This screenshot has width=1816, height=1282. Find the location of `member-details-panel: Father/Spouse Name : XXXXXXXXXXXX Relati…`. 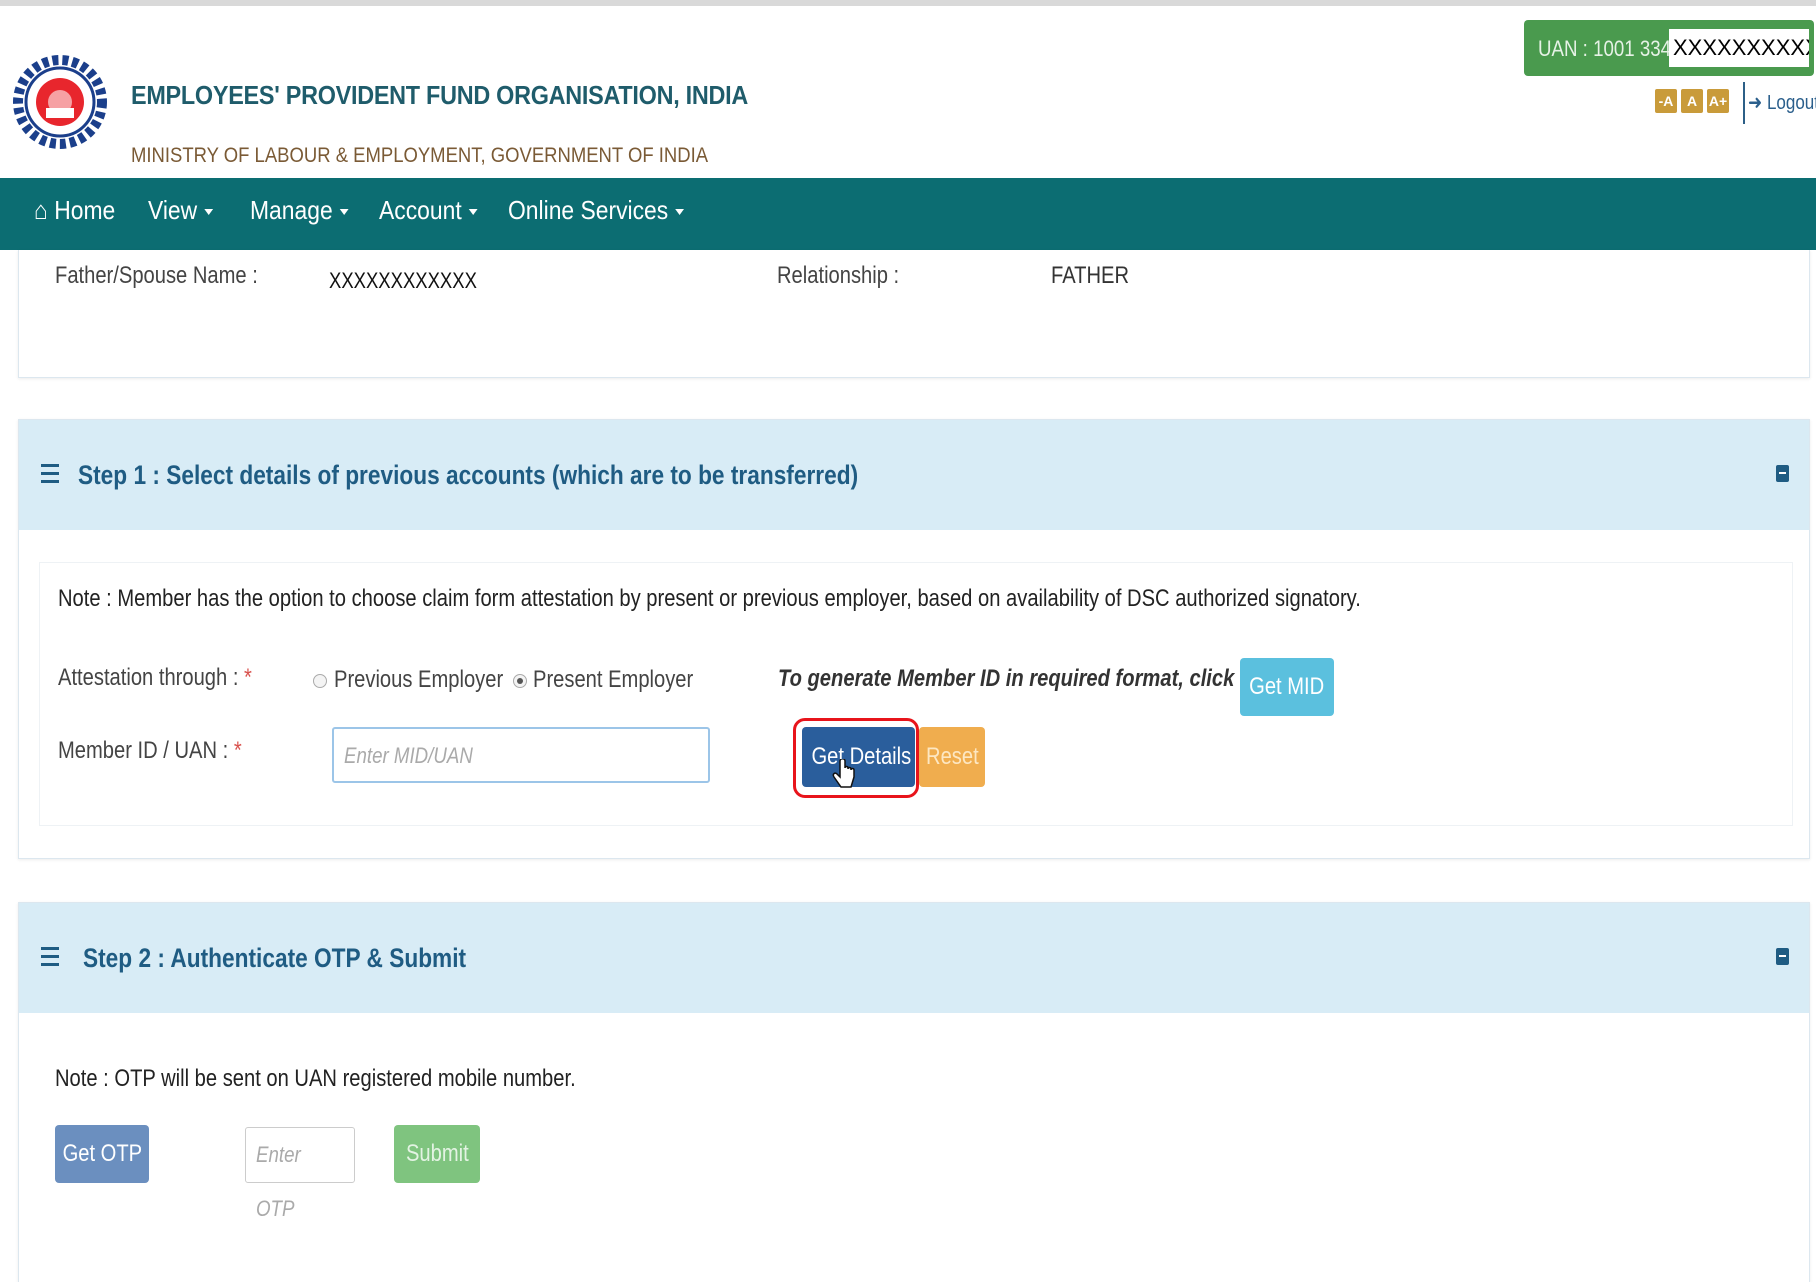

member-details-panel: Father/Spouse Name : XXXXXXXXXXXX Relati… is located at coordinates (914, 314).